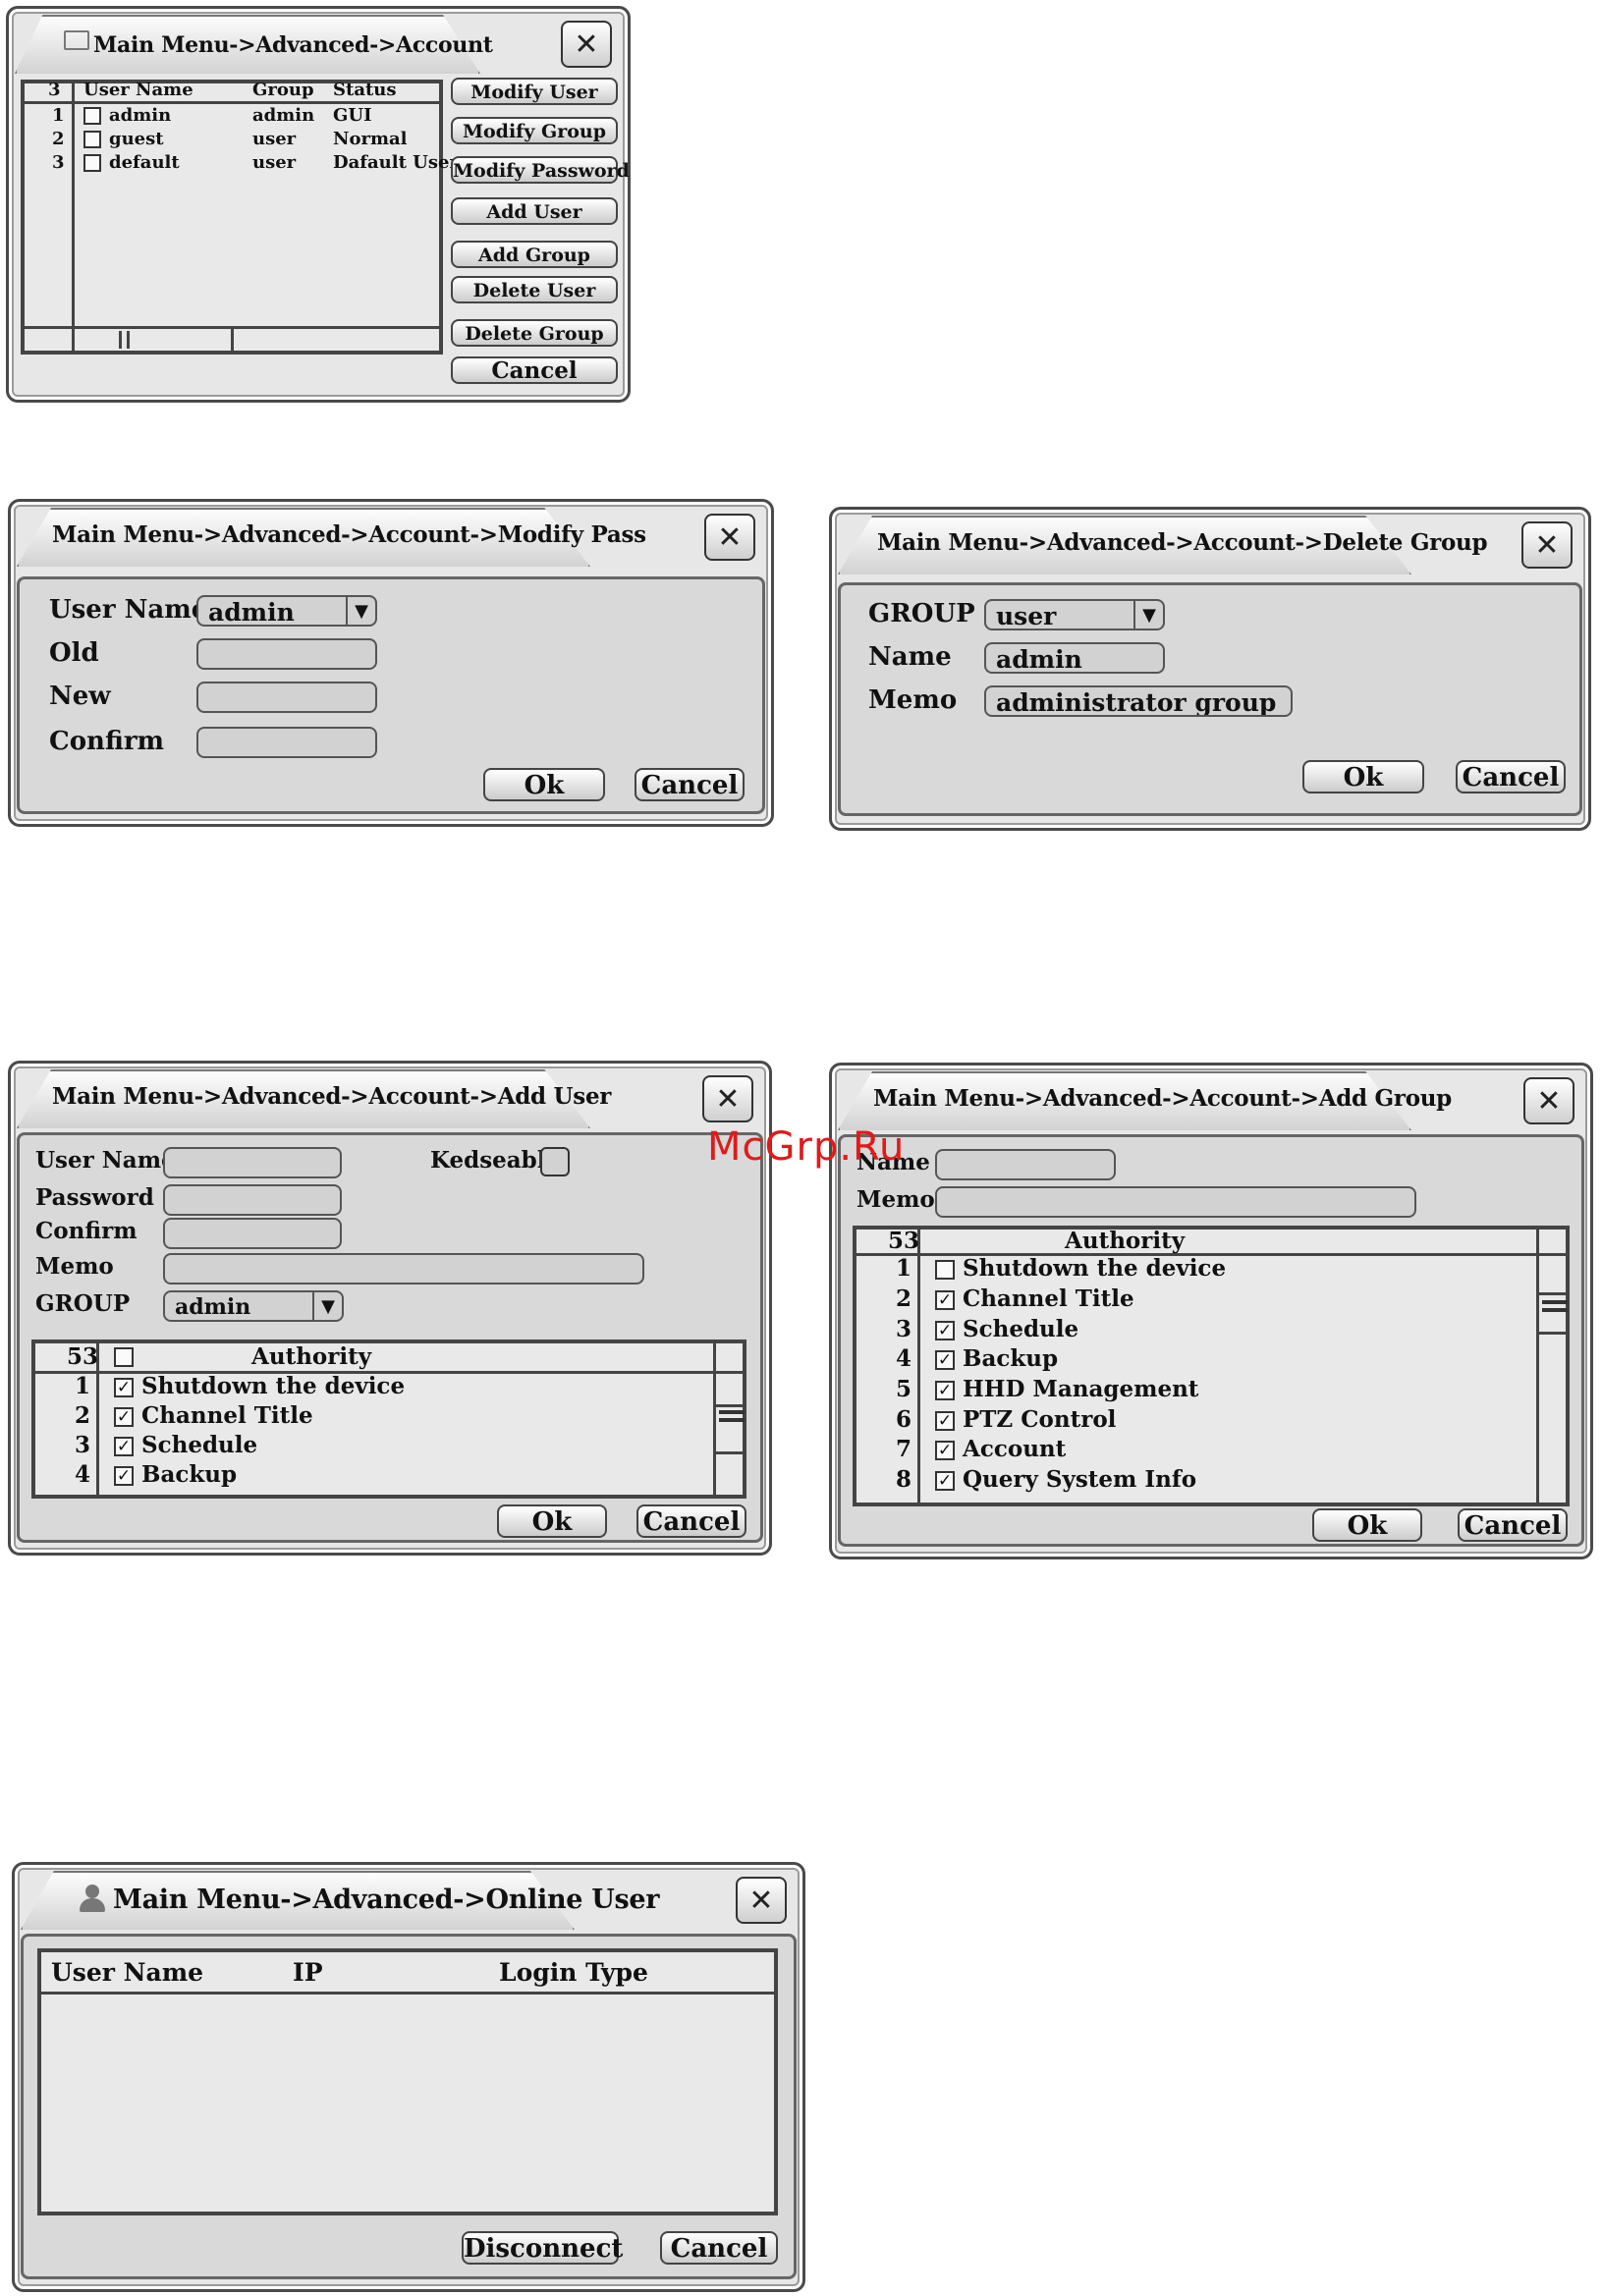 The image size is (1602, 2296). What do you see at coordinates (283, 90) in the screenshot?
I see `header-group: Group` at bounding box center [283, 90].